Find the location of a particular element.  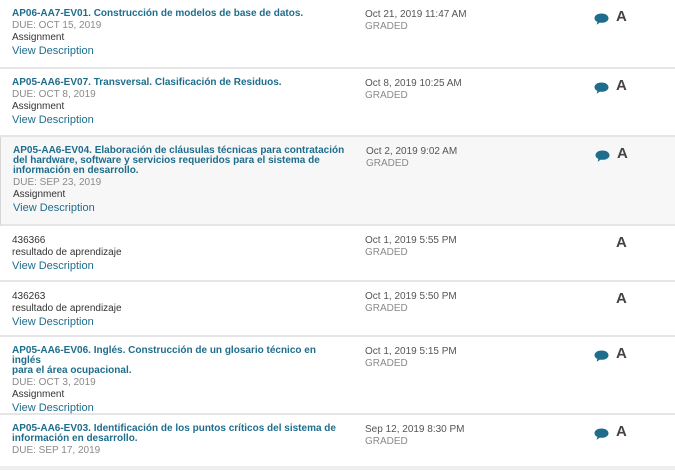

submission-date: Oct 1, 2019 5:15 PM is located at coordinates (411, 351).